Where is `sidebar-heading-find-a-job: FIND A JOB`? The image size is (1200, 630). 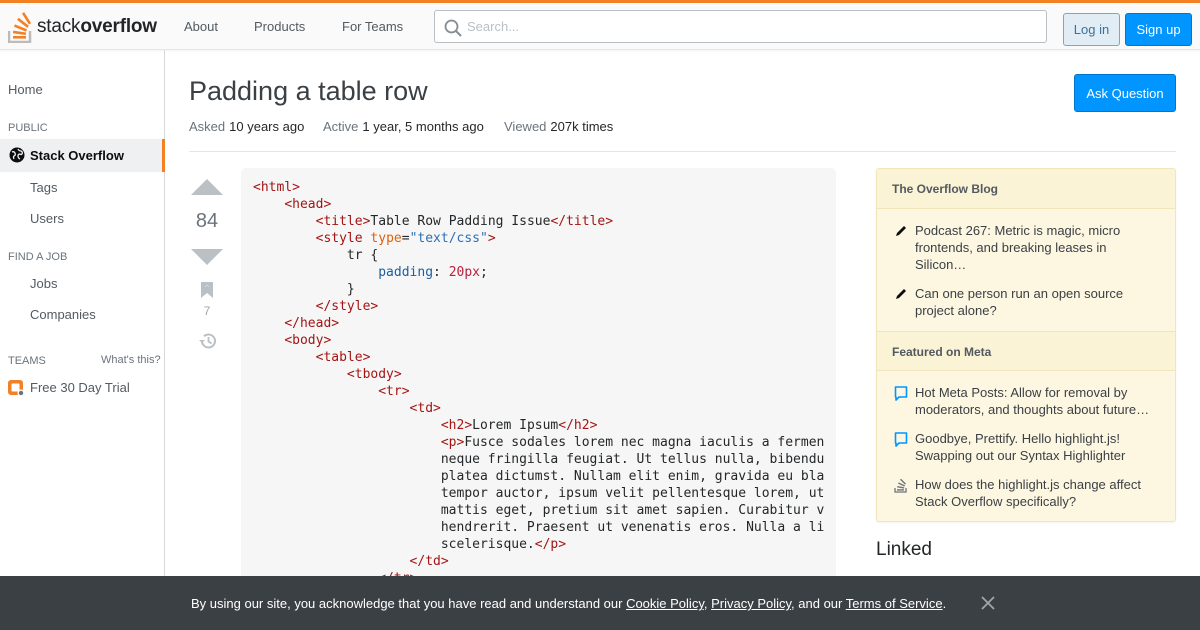 sidebar-heading-find-a-job: FIND A JOB is located at coordinates (38, 257).